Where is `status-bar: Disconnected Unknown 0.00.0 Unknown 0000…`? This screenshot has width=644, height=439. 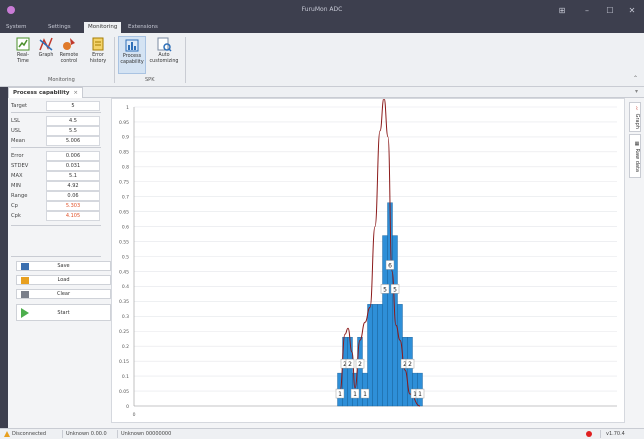
status-bar: Disconnected Unknown 0.00.0 Unknown 0000… is located at coordinates (322, 433).